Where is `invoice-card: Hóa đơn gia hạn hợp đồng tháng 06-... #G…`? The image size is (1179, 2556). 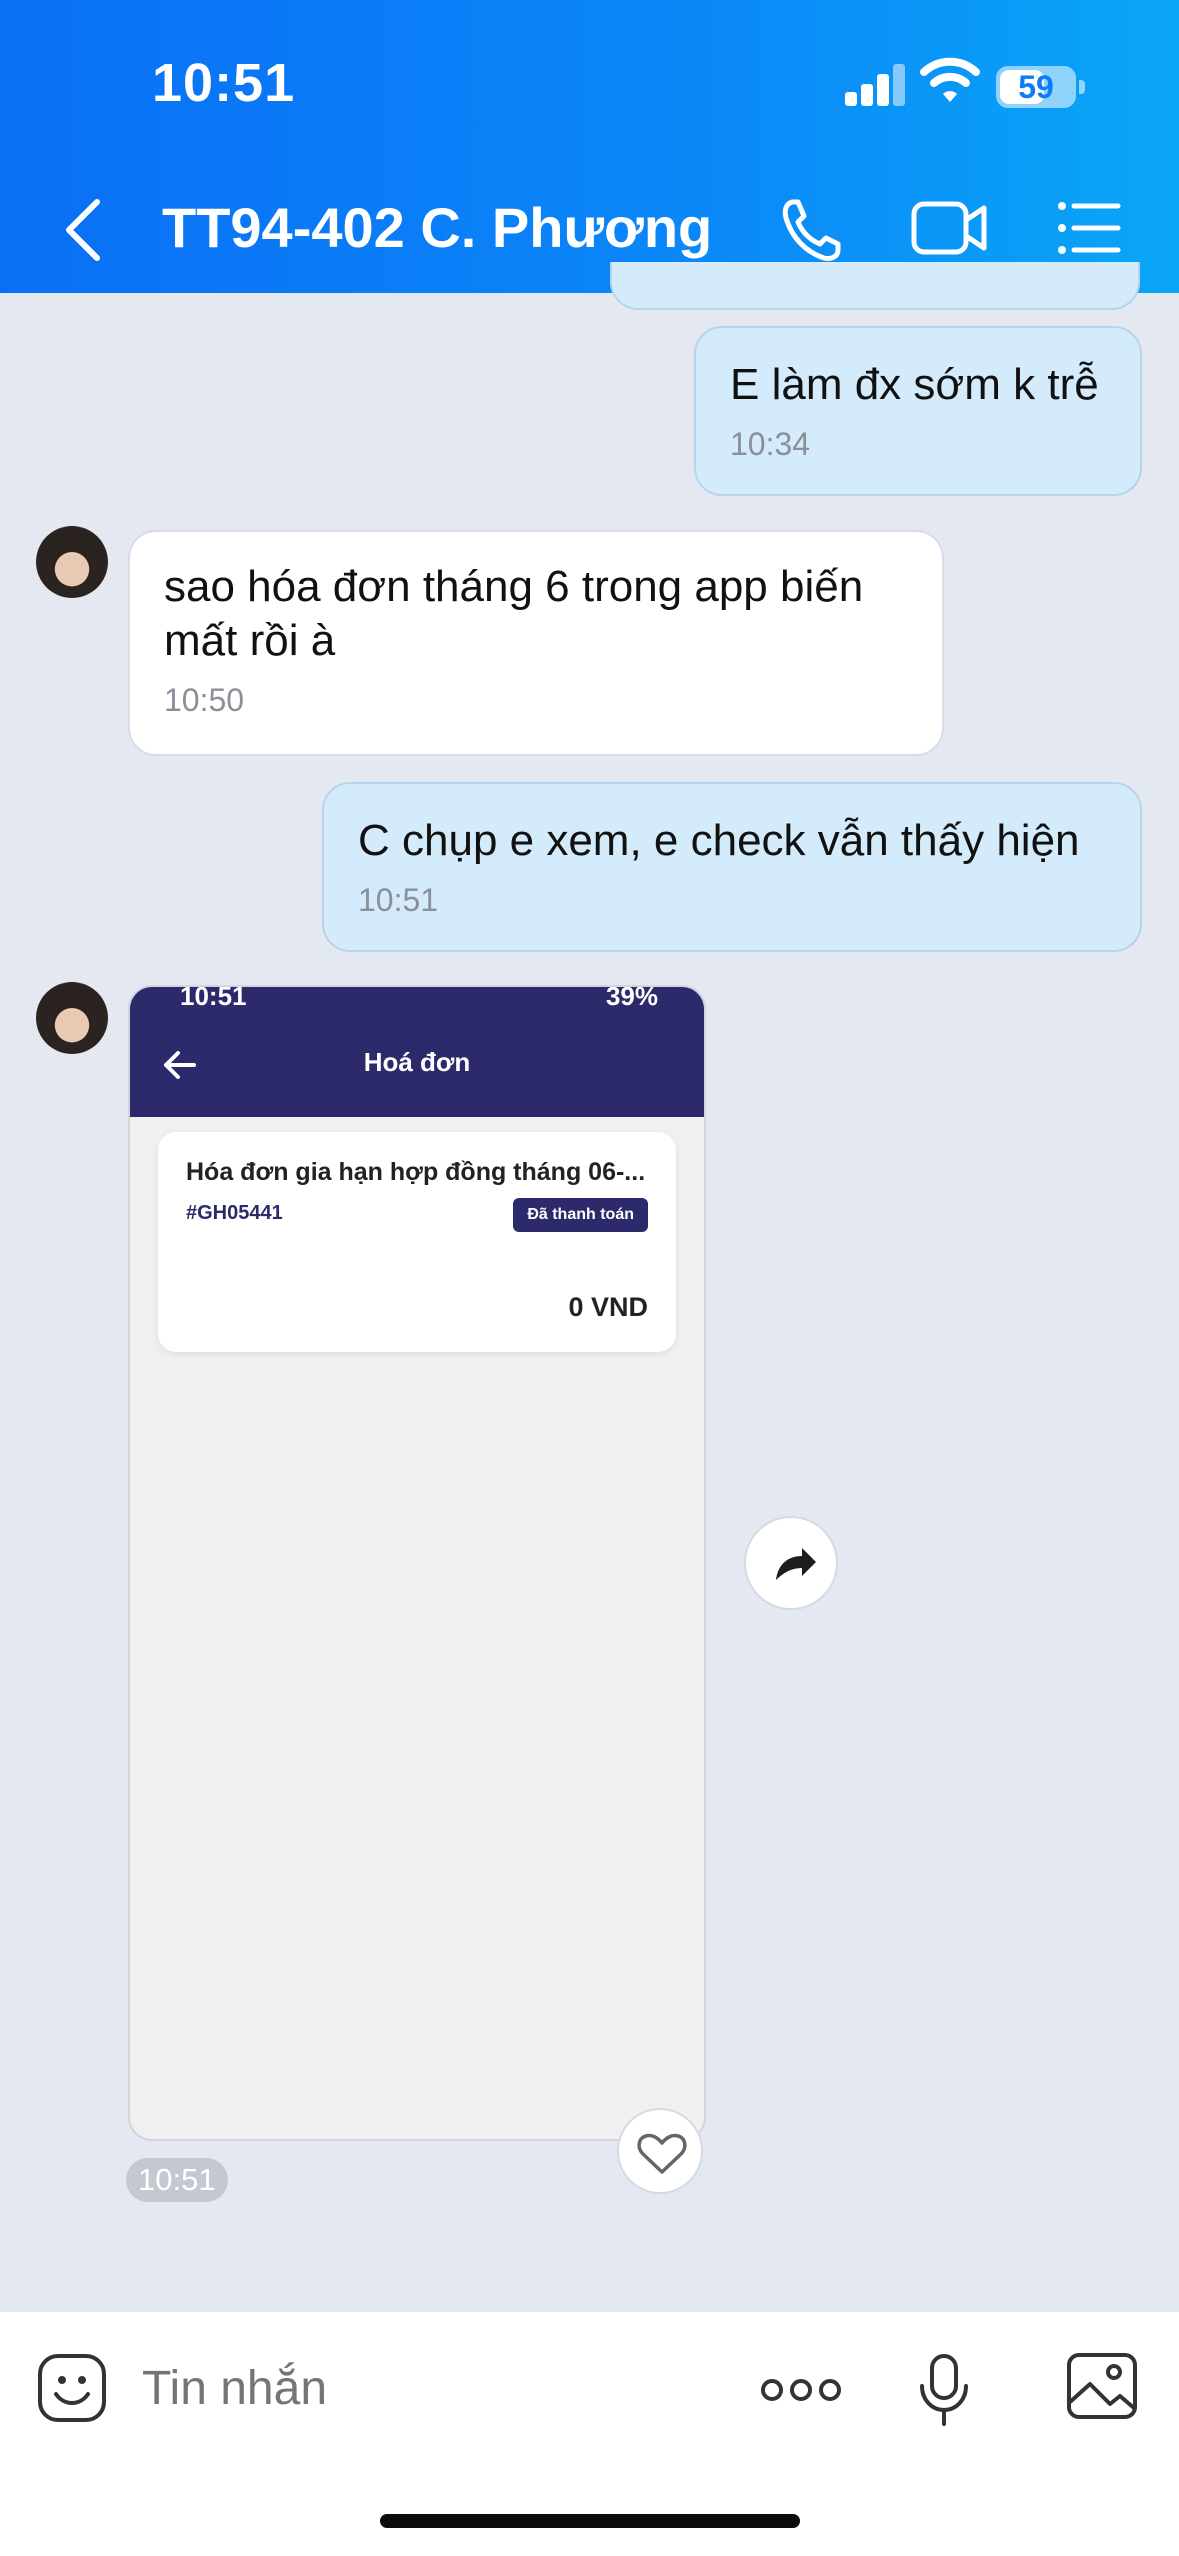 invoice-card: Hóa đơn gia hạn hợp đồng tháng 06-... #G… is located at coordinates (417, 1242).